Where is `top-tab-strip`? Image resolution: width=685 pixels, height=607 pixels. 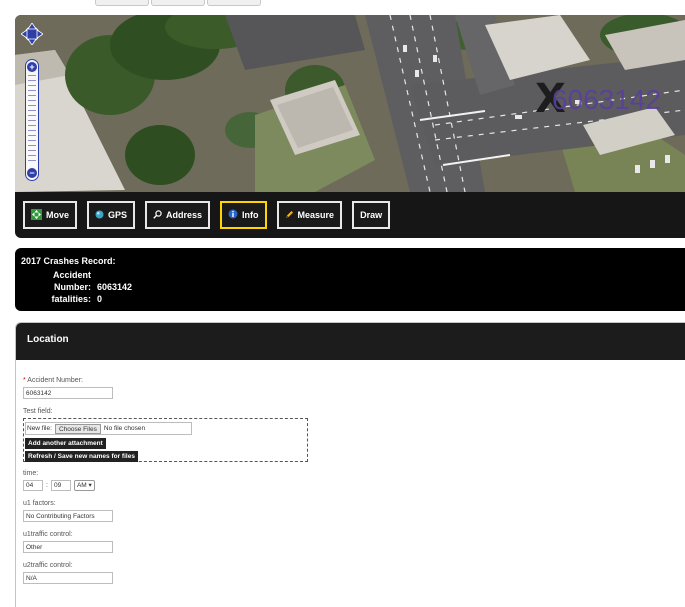
top-tab-strip is located at coordinates (178, 3).